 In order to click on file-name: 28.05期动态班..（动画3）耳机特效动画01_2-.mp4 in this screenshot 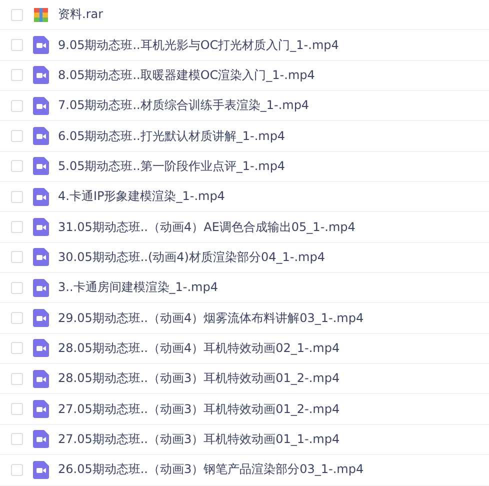, I will do `click(199, 379)`.